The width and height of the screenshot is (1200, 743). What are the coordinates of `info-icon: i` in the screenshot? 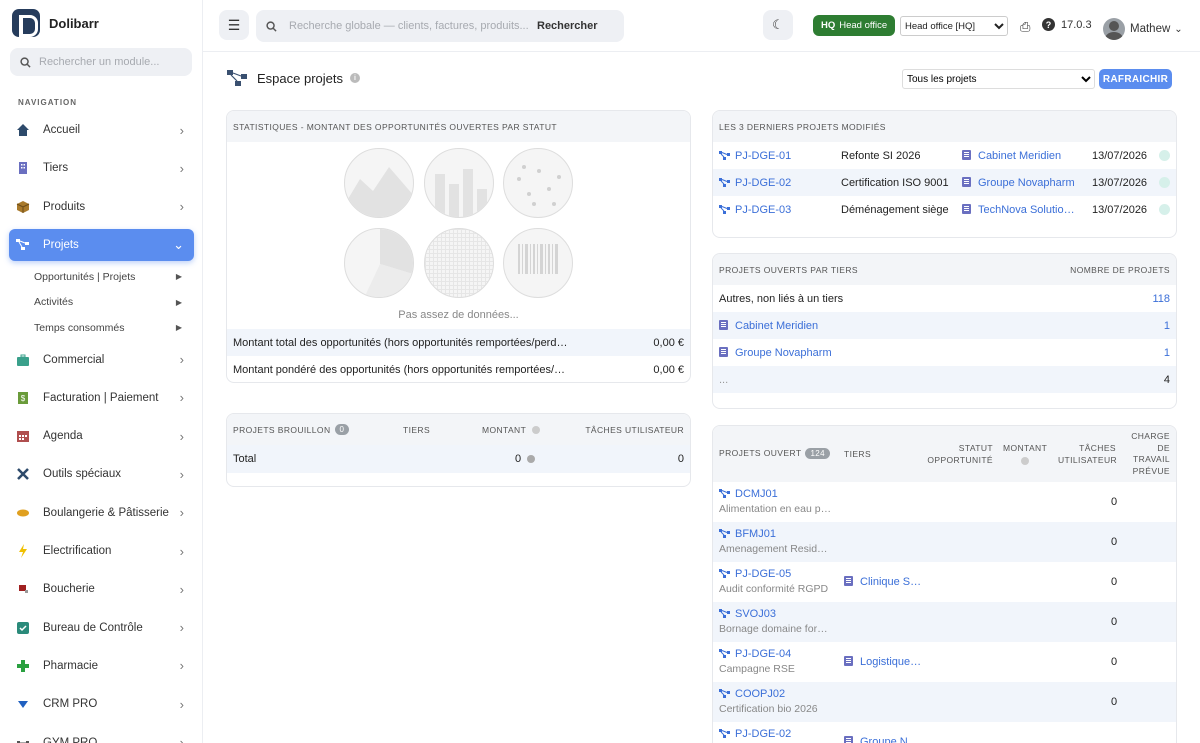 It's located at (355, 78).